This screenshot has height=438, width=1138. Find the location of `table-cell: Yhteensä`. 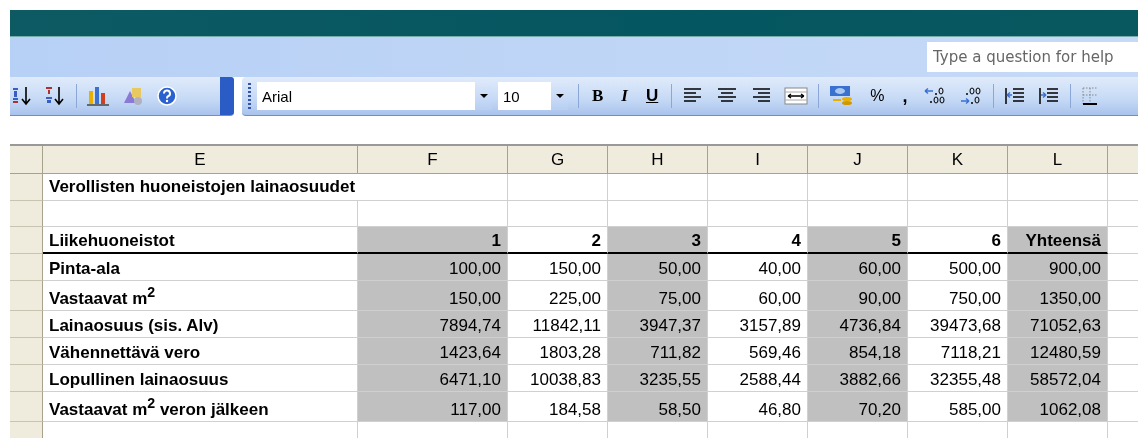

table-cell: Yhteensä is located at coordinates (1058, 240).